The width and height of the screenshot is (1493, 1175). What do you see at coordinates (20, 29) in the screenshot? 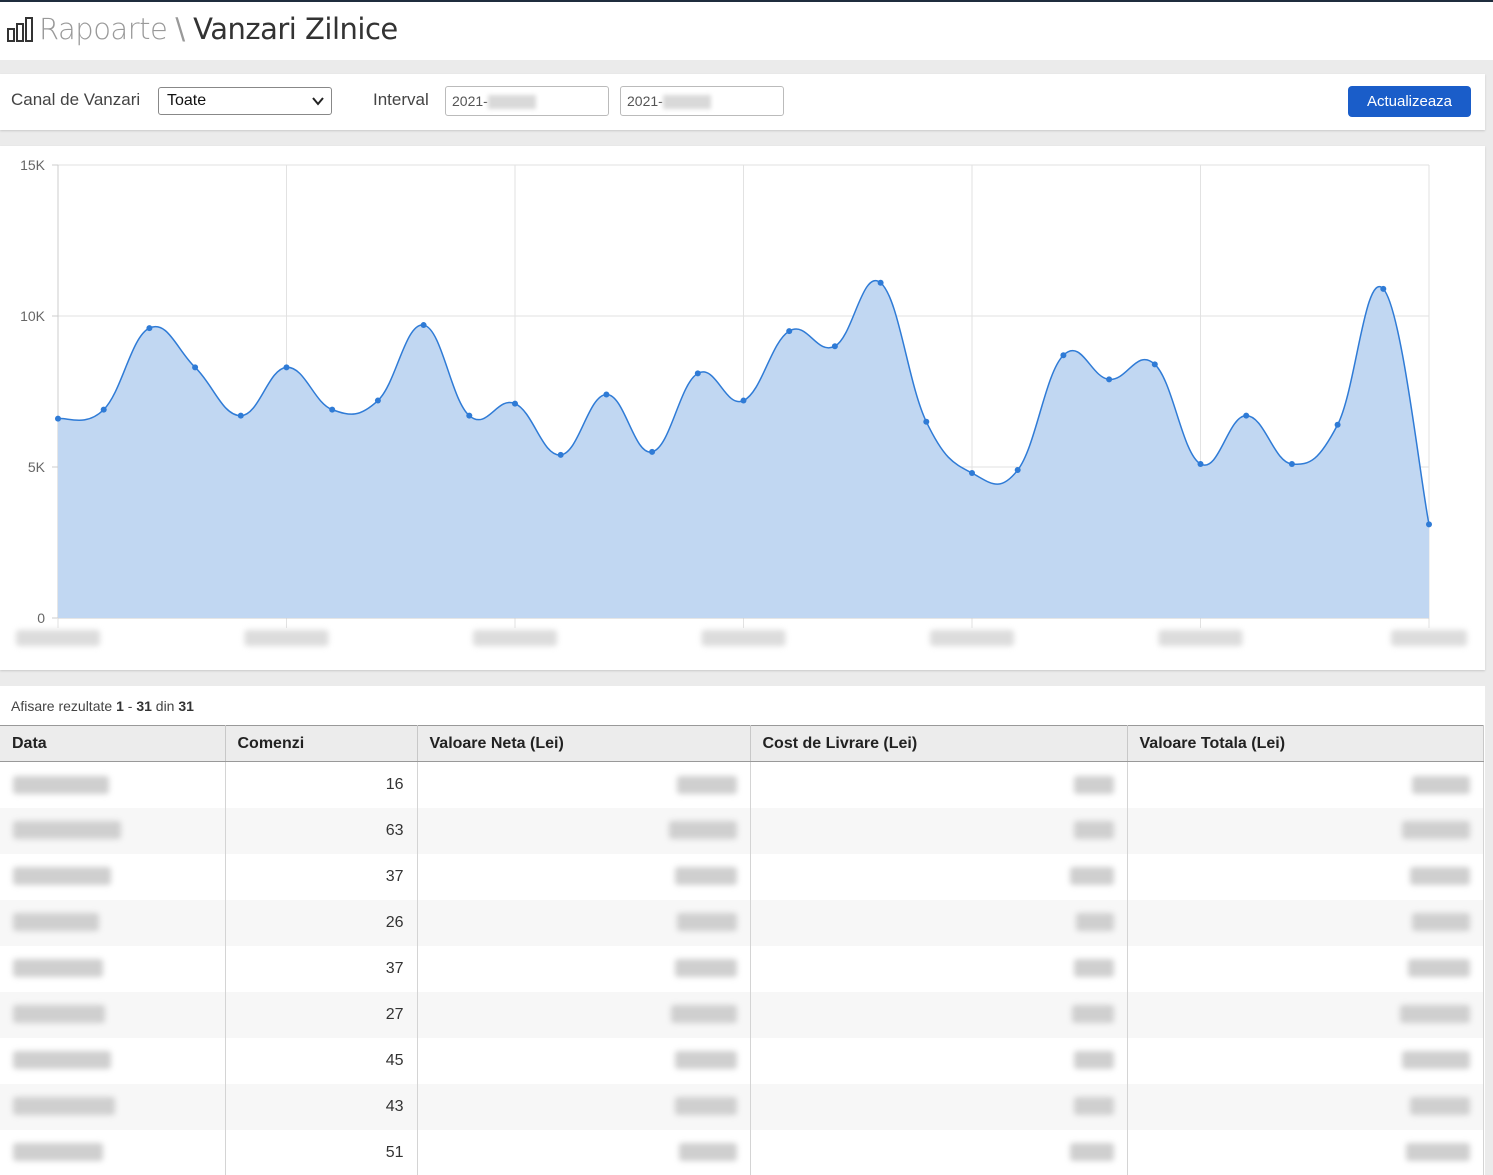
I see `bar-chart-icon` at bounding box center [20, 29].